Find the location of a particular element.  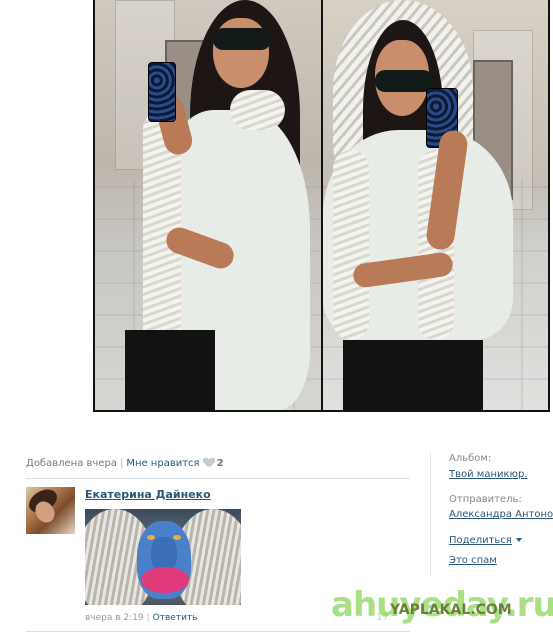

added-date: Добавлена вчера is located at coordinates (71, 463).